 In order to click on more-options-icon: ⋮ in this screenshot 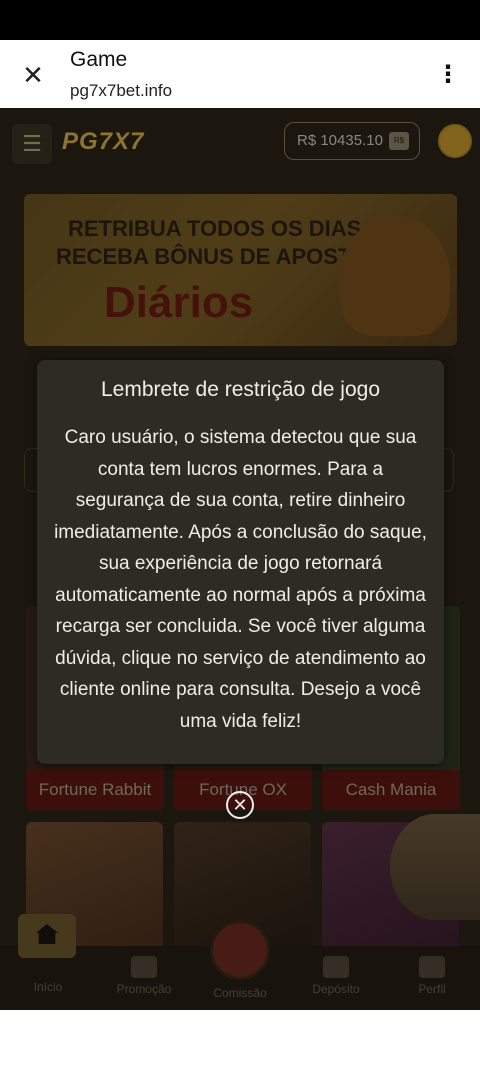, I will do `click(448, 75)`.